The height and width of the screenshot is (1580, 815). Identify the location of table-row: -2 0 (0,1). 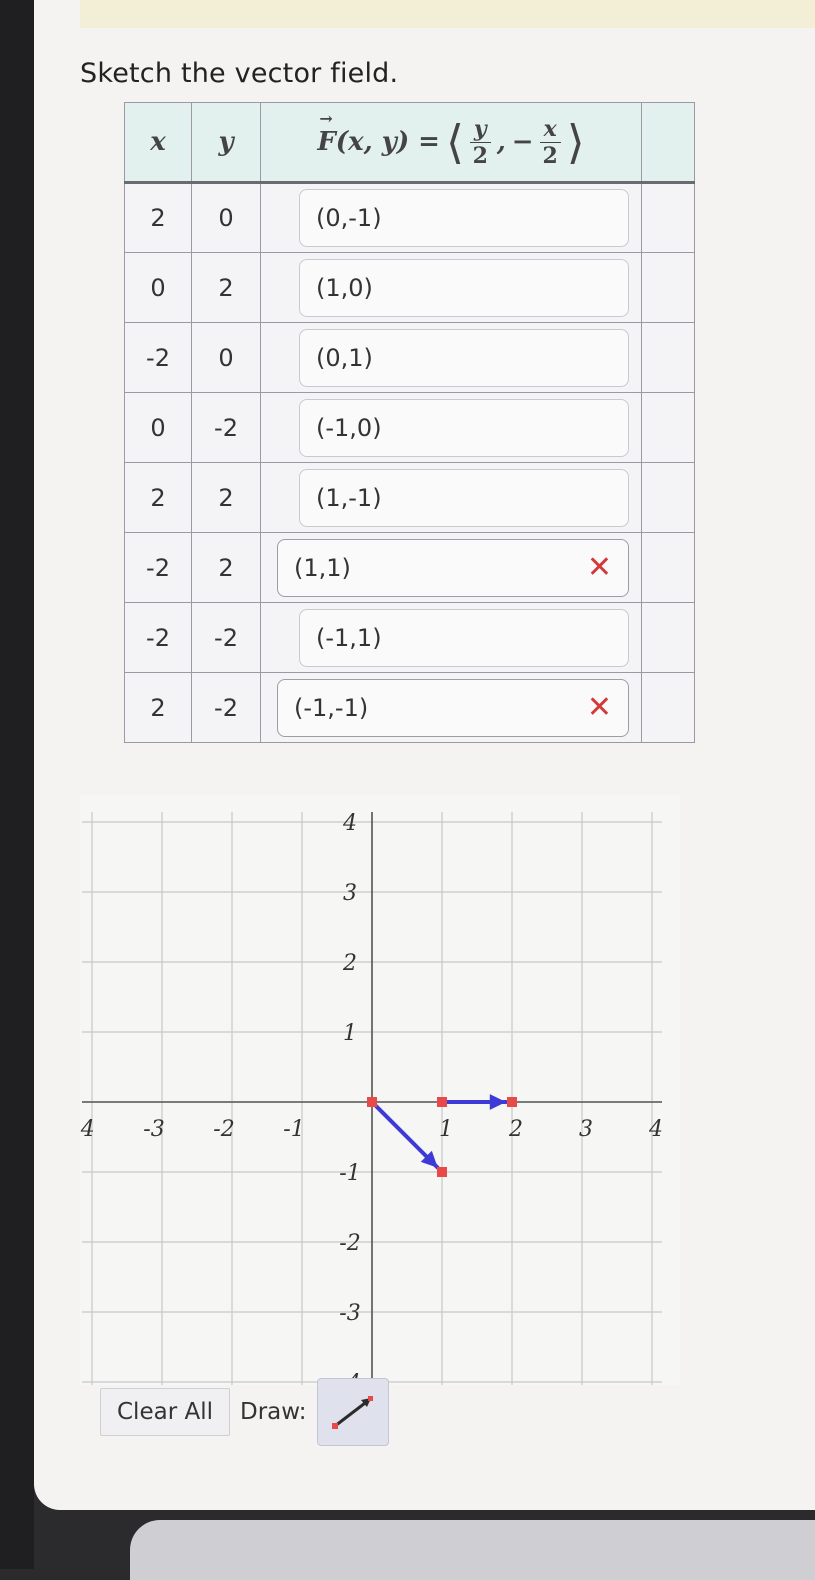
(409, 357).